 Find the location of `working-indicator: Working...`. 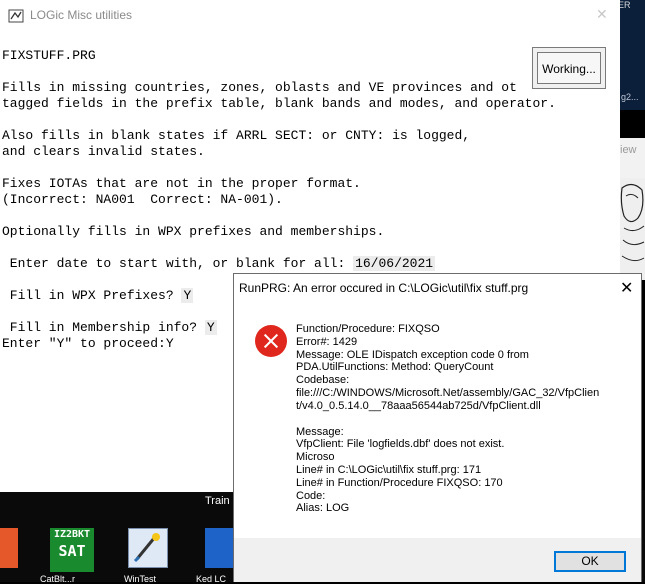

working-indicator: Working... is located at coordinates (569, 68).